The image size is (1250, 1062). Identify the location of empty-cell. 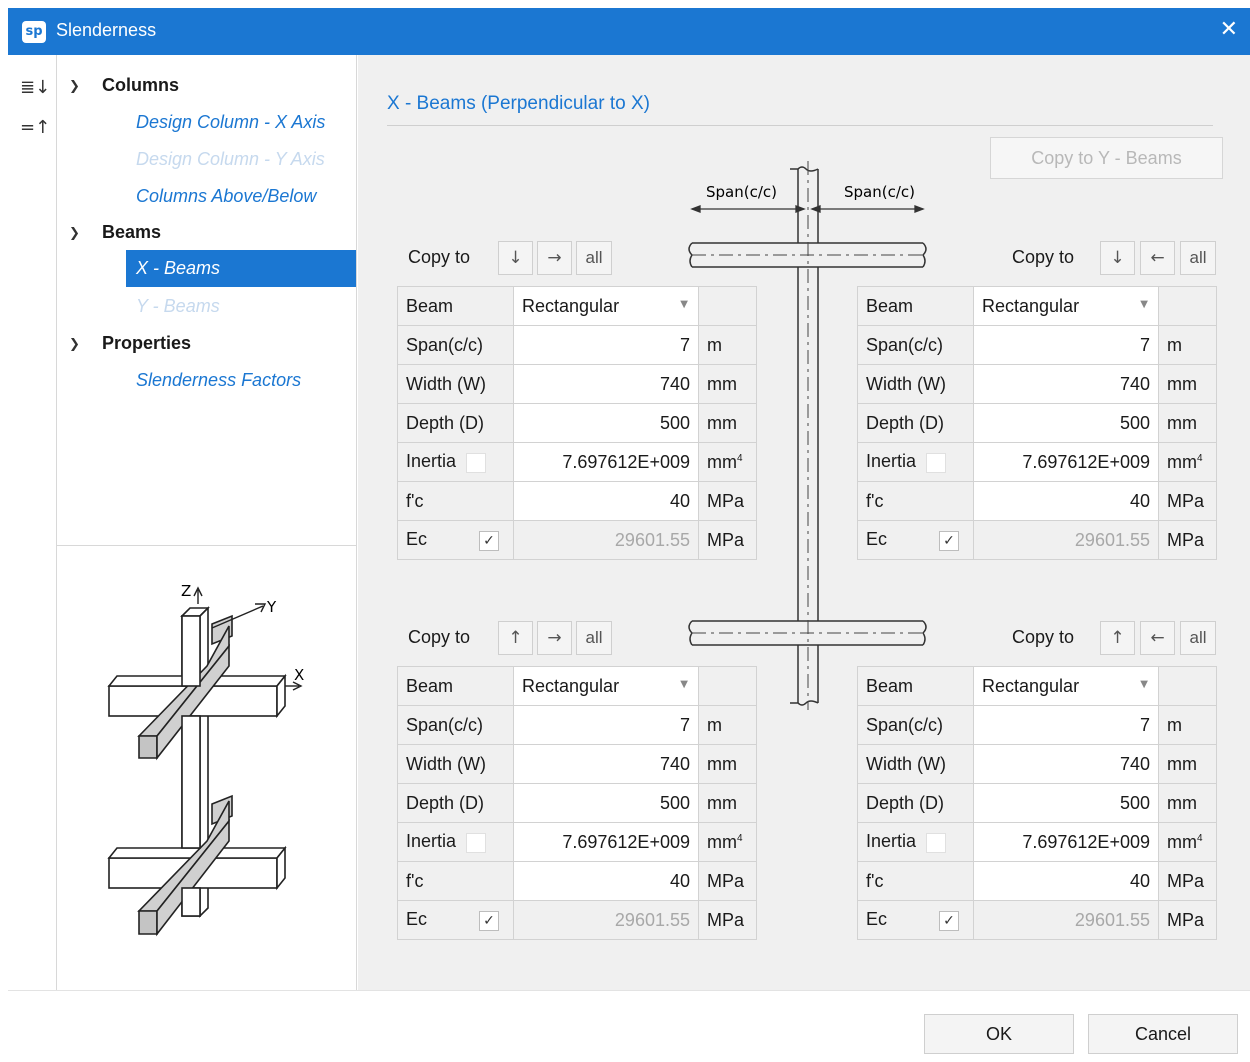
(1187, 686).